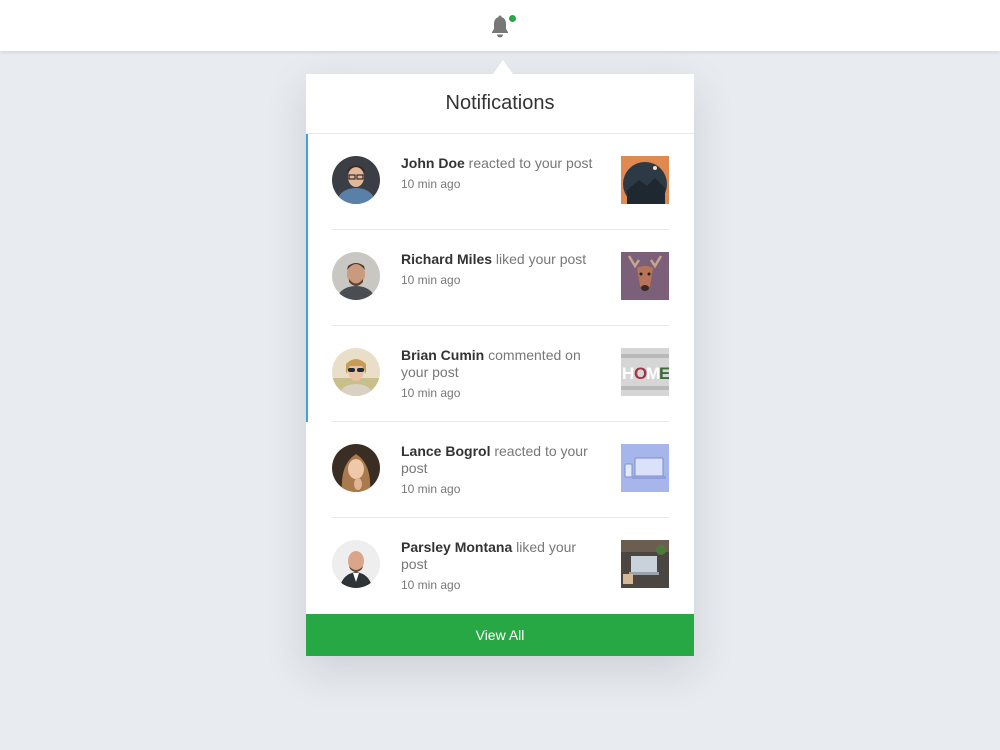 This screenshot has height=750, width=1000. What do you see at coordinates (645, 372) in the screenshot?
I see `post-thumbnail: H O M E` at bounding box center [645, 372].